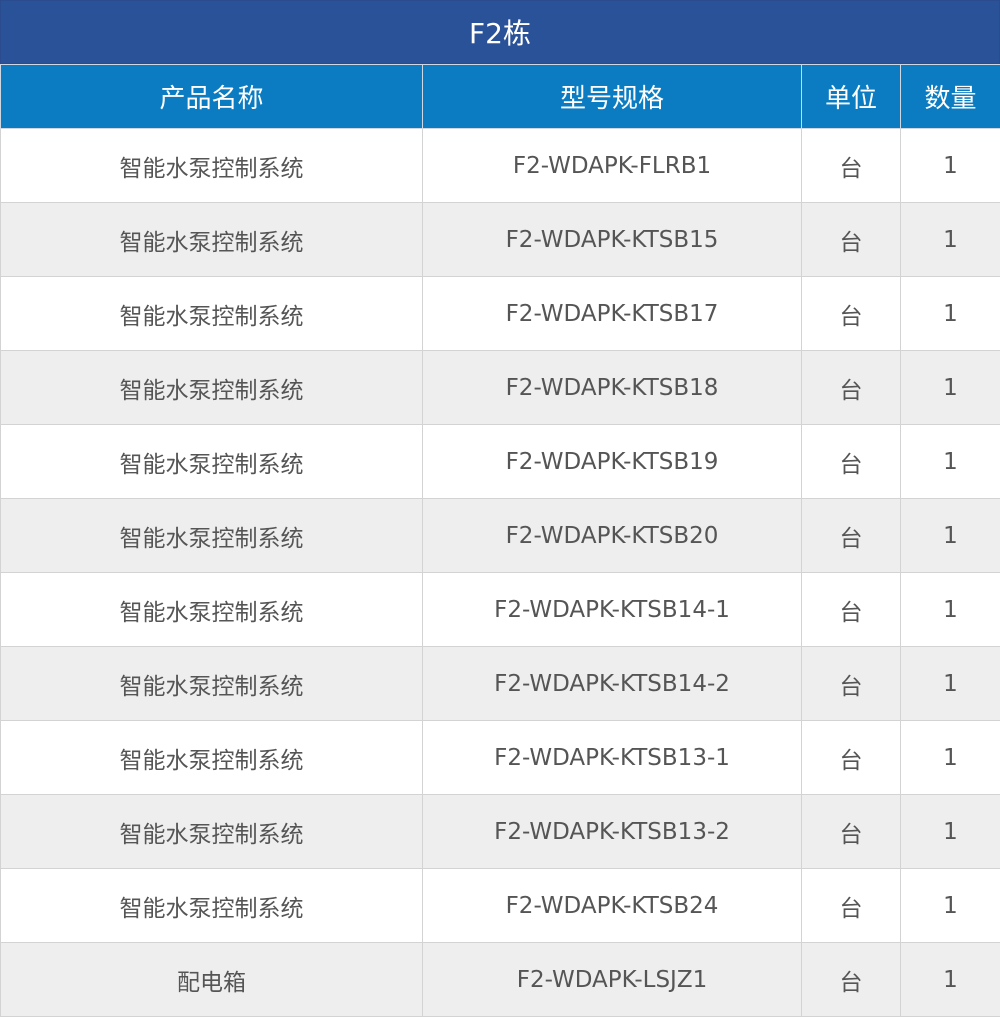 Image resolution: width=1000 pixels, height=1017 pixels. What do you see at coordinates (612, 979) in the screenshot?
I see `cell-model-spec: F2-WDAPK-LSJZ1` at bounding box center [612, 979].